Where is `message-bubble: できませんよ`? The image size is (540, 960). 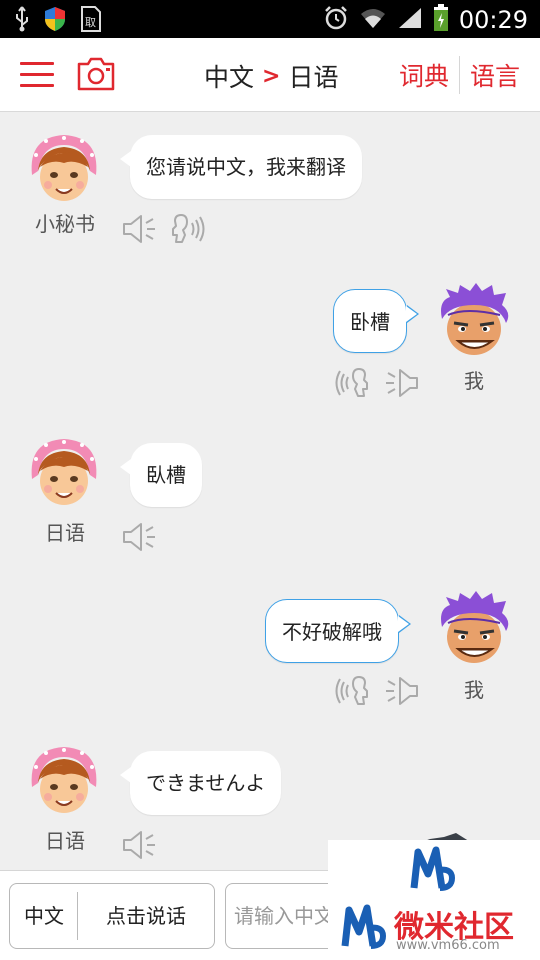 message-bubble: できませんよ is located at coordinates (200, 783).